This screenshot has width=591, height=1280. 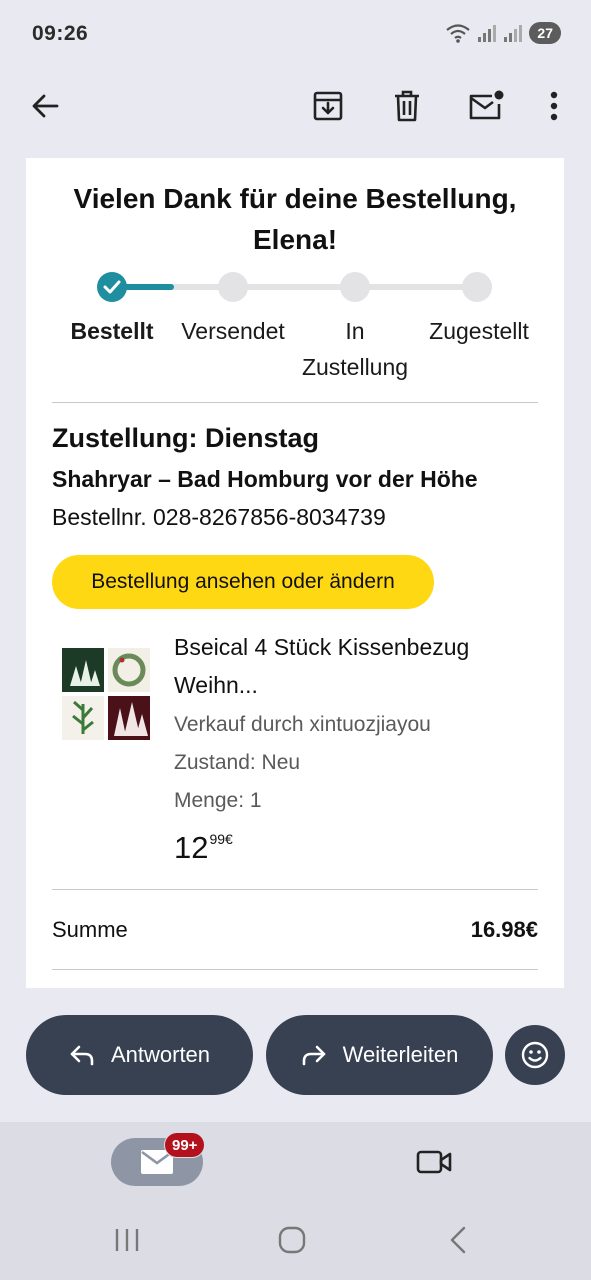 What do you see at coordinates (355, 349) in the screenshot?
I see `step-label-out-for-delivery: In Zustellung` at bounding box center [355, 349].